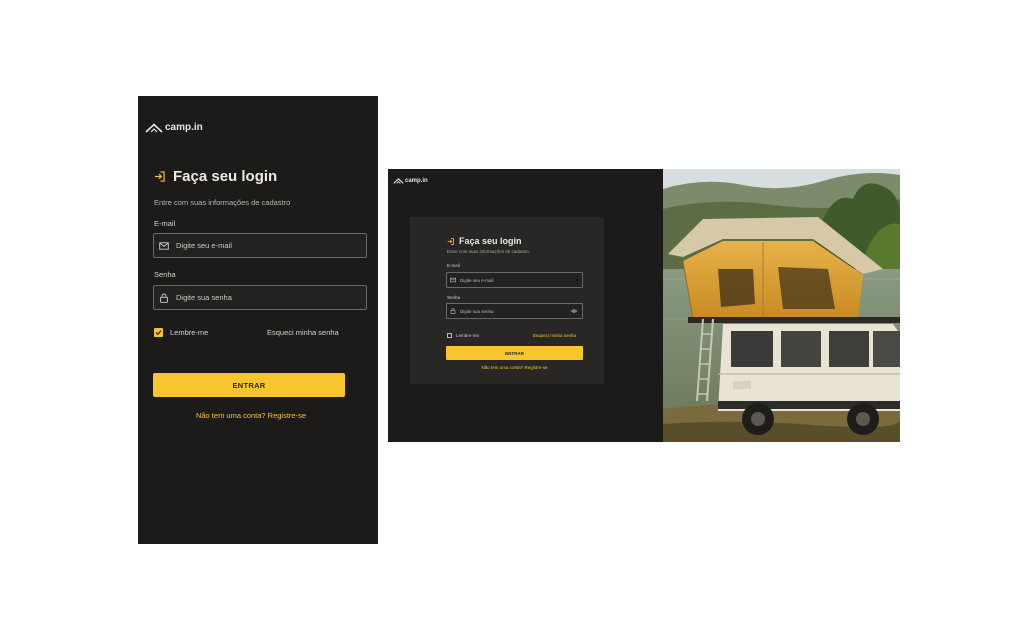  What do you see at coordinates (781, 305) in the screenshot?
I see `camper-truck-photo` at bounding box center [781, 305].